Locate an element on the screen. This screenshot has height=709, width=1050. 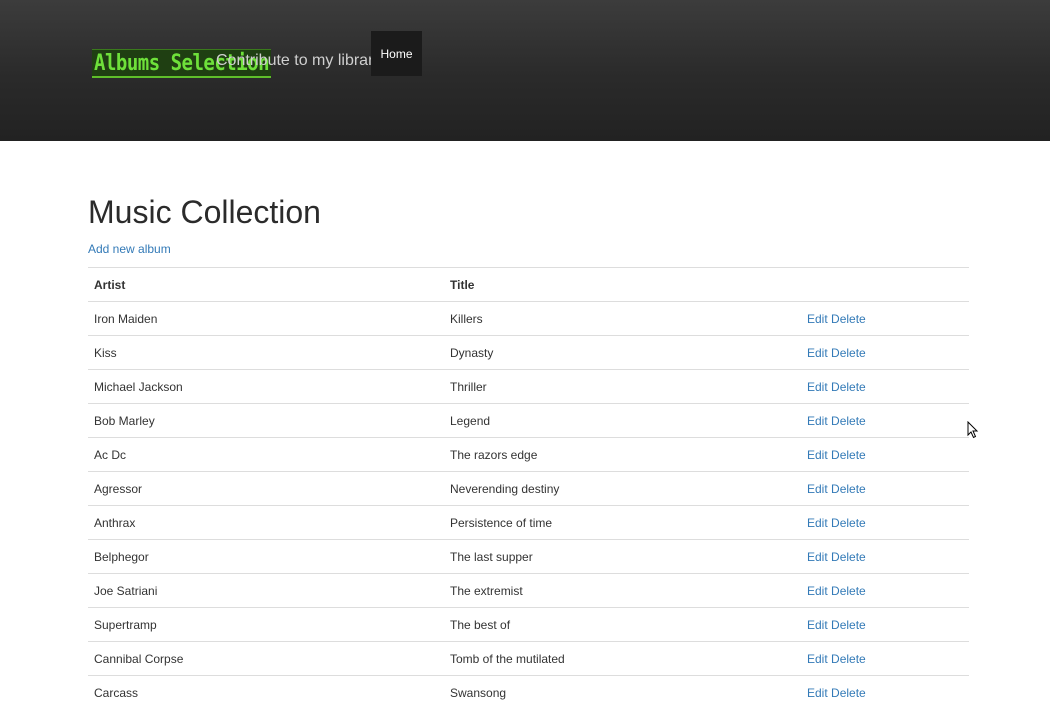
site-tagline: Contribute to my library is located at coordinates (298, 61).